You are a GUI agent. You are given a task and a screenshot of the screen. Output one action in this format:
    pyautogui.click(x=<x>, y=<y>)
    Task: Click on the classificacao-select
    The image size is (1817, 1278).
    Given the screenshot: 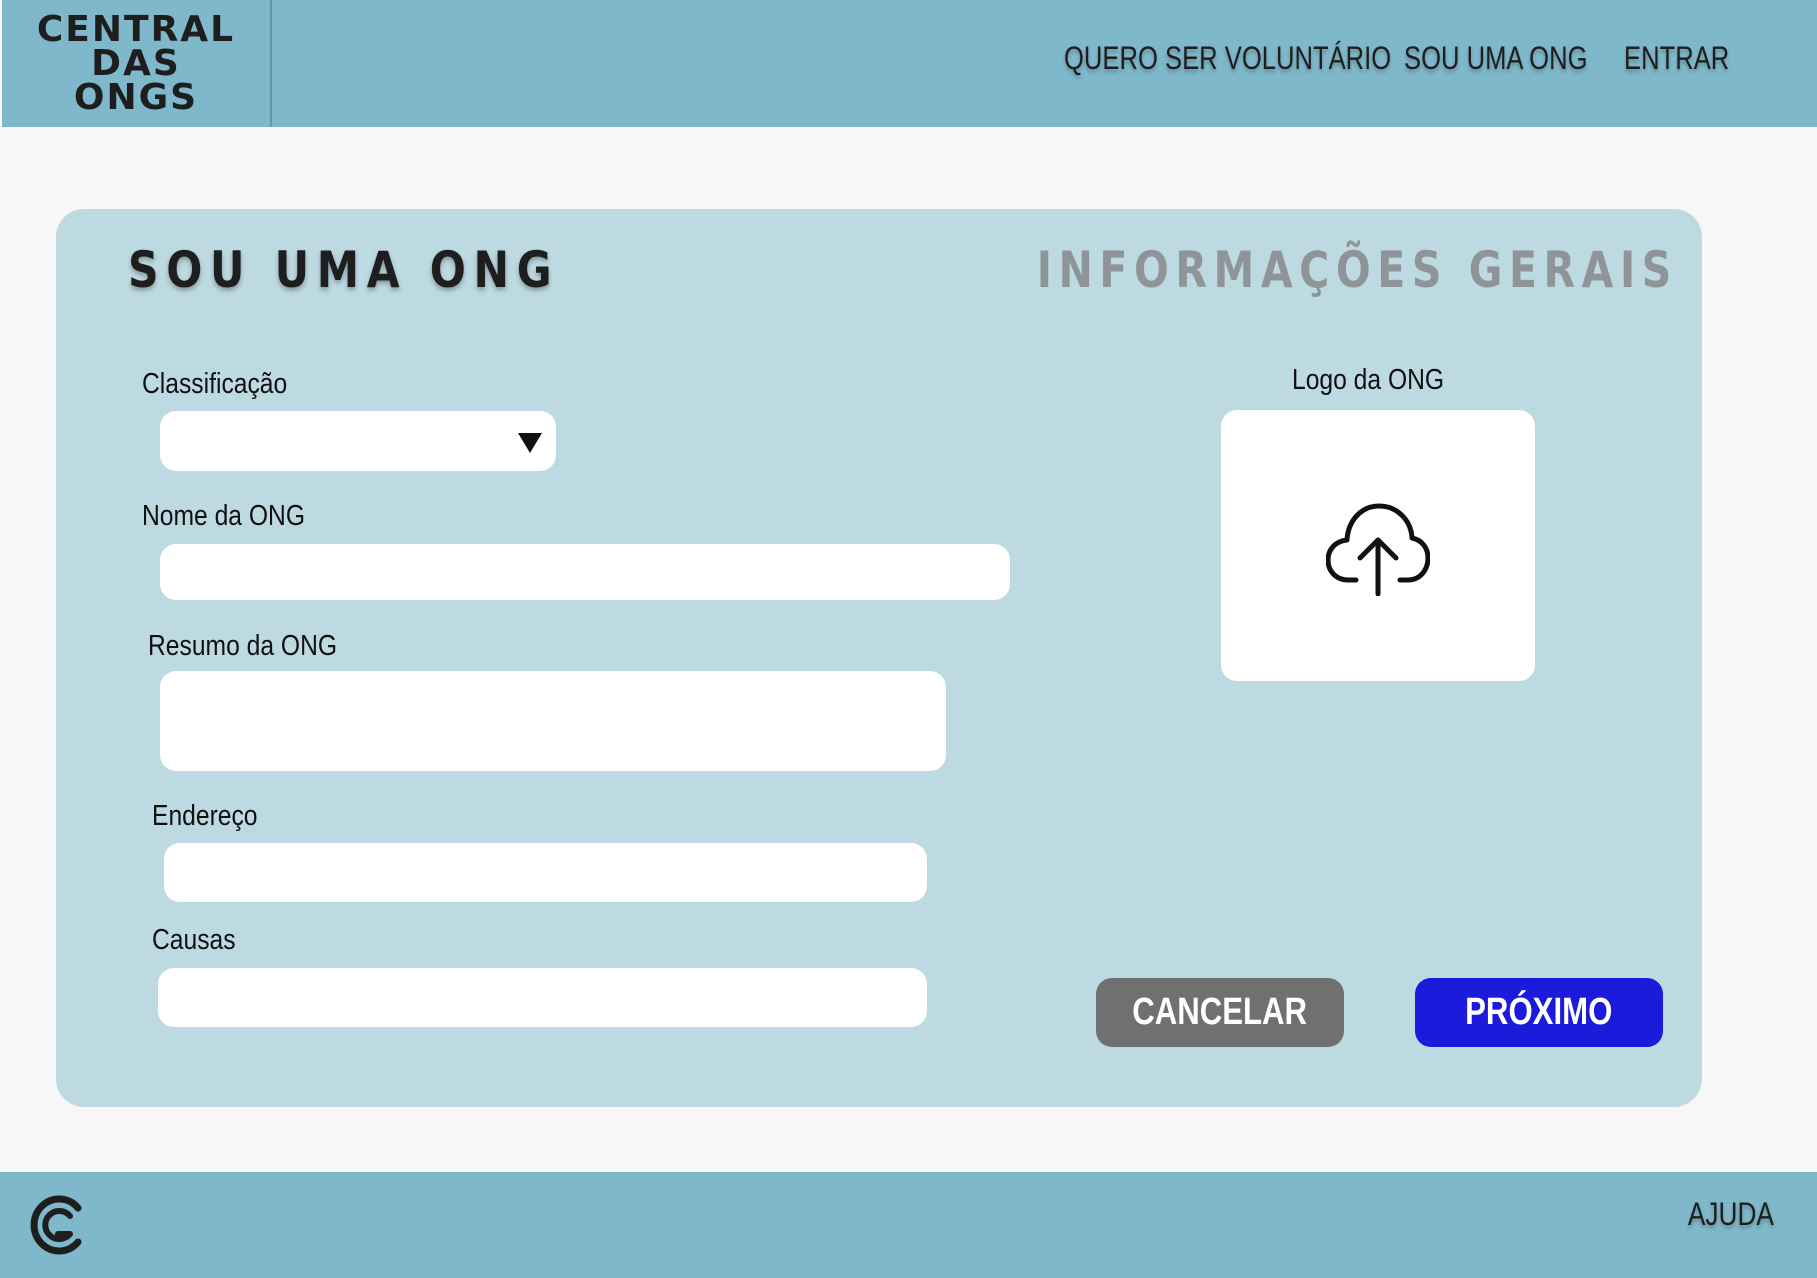 What is the action you would take?
    pyautogui.click(x=358, y=441)
    